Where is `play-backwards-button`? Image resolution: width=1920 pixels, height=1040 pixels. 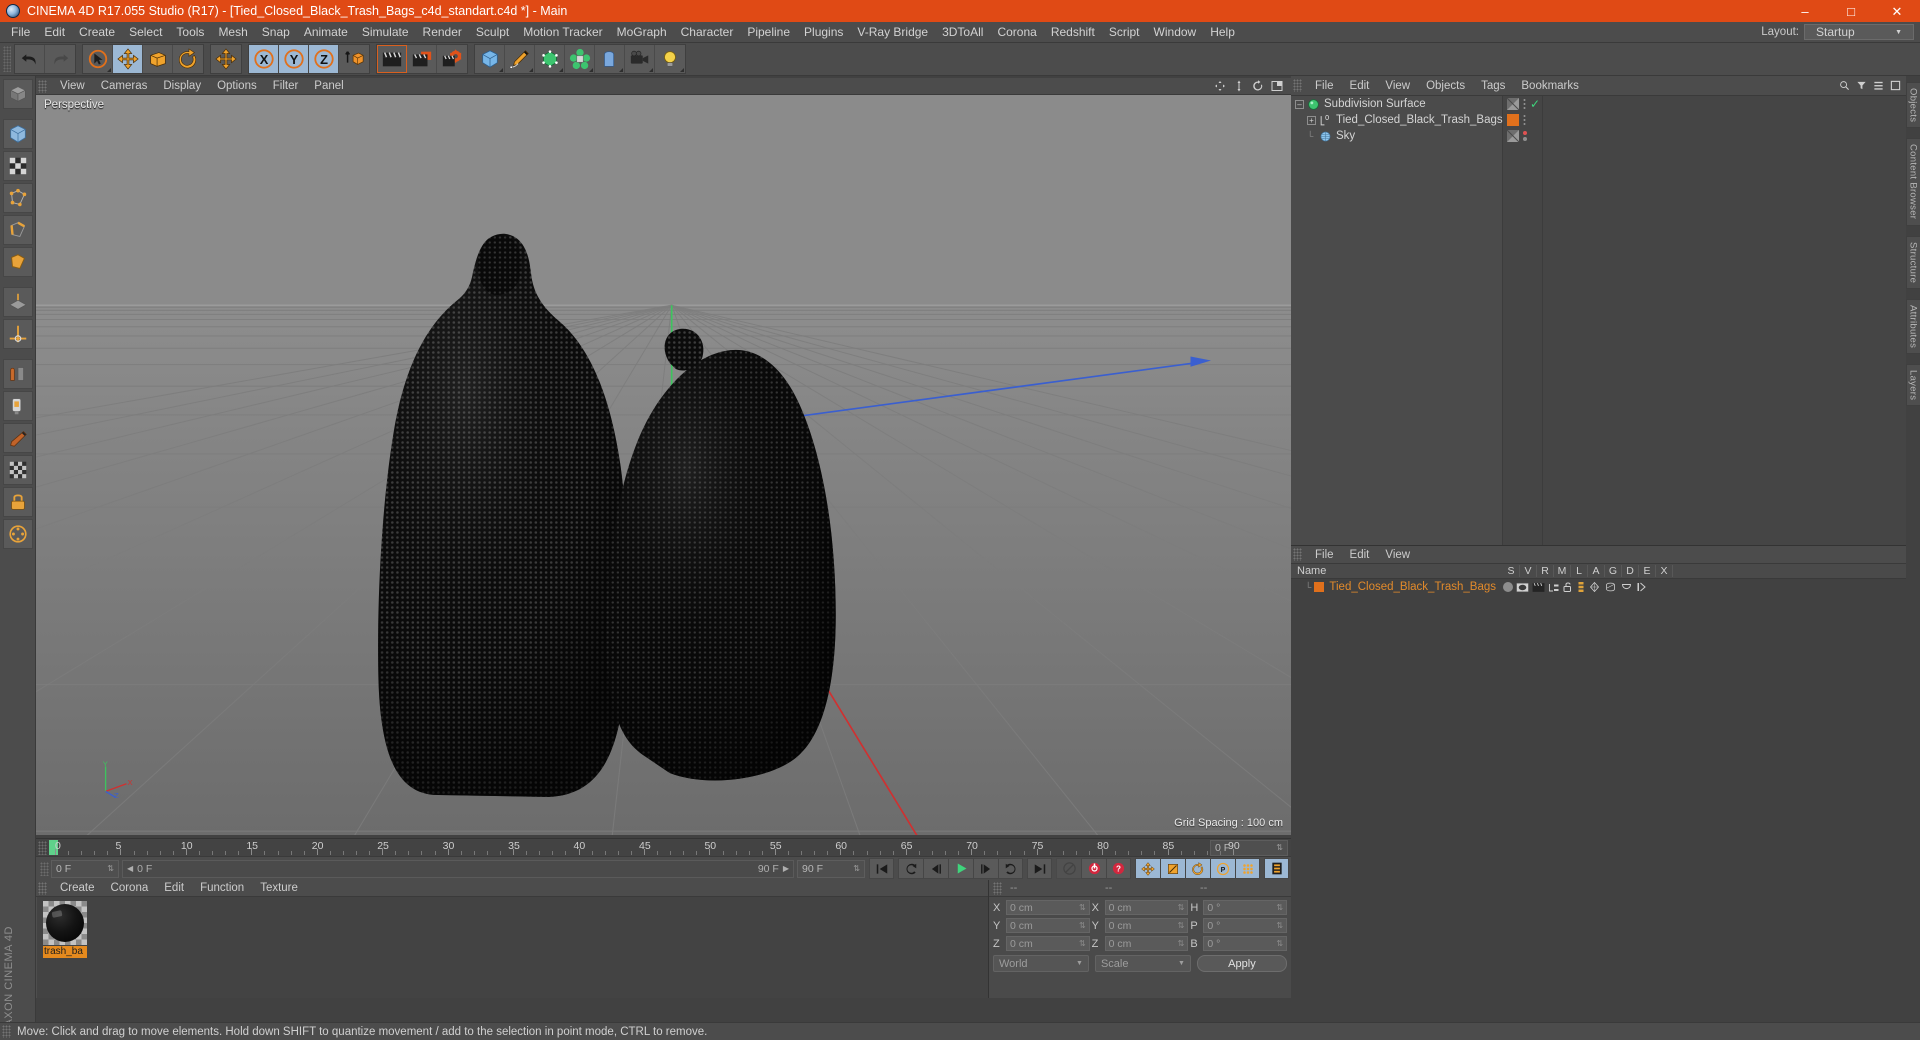 play-backwards-button is located at coordinates (935, 868).